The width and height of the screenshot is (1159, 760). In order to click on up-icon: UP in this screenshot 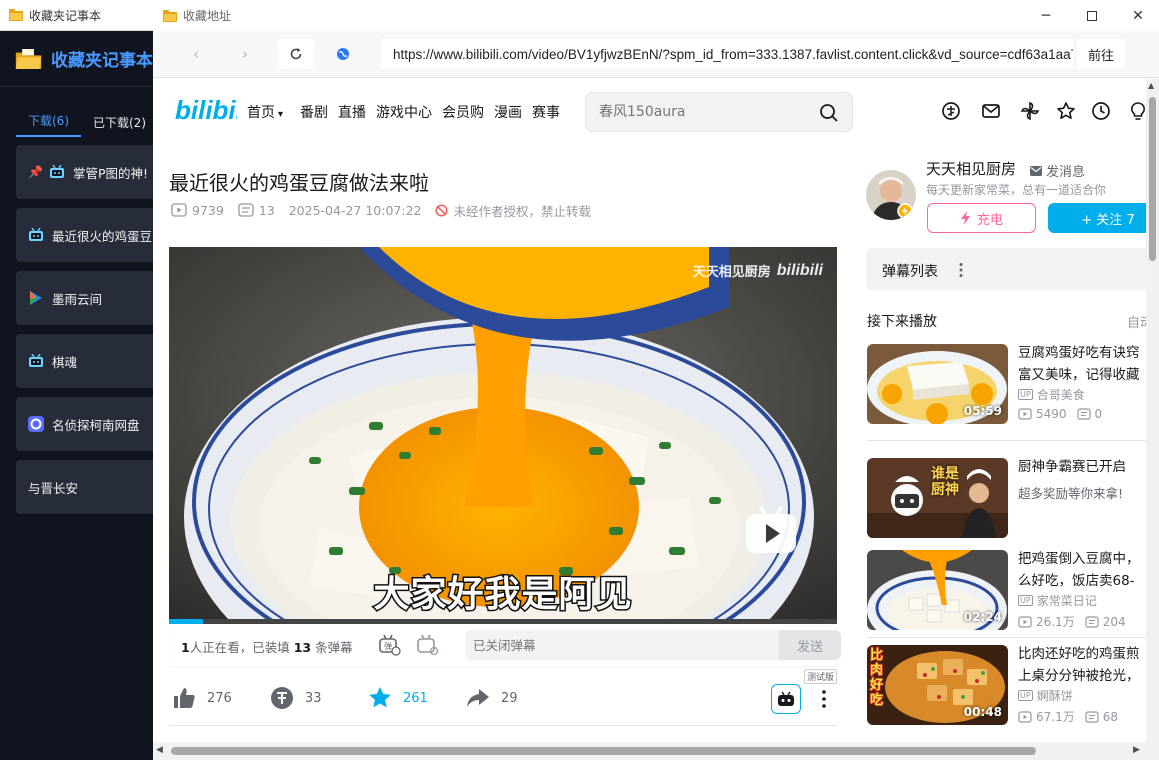, I will do `click(1025, 695)`.